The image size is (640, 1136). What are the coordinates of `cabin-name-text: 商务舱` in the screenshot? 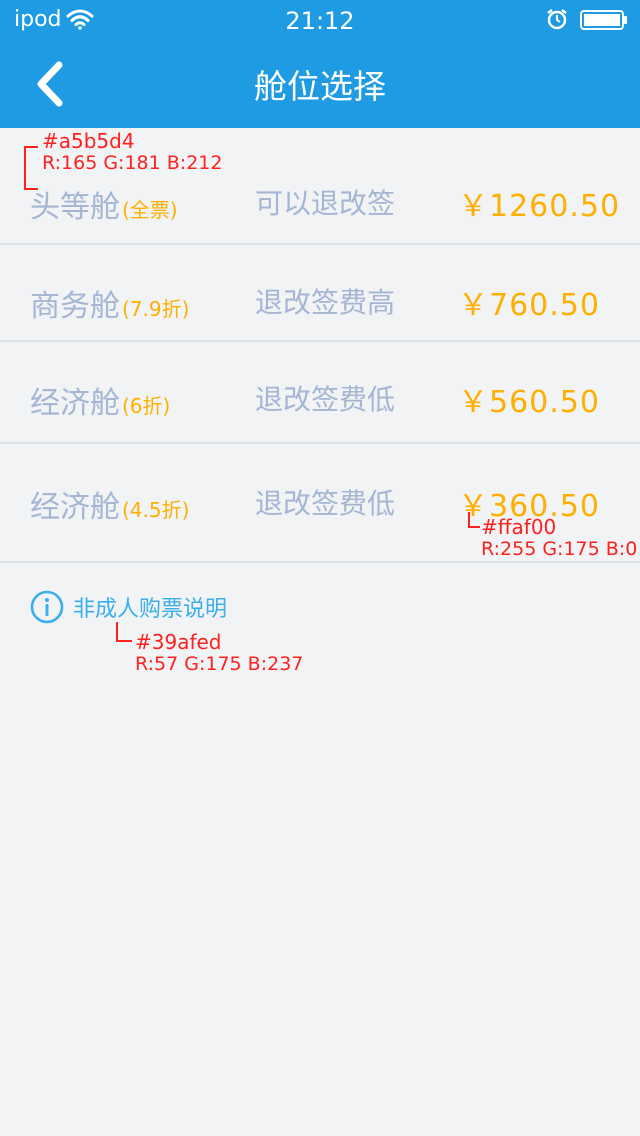 It's located at (75, 306).